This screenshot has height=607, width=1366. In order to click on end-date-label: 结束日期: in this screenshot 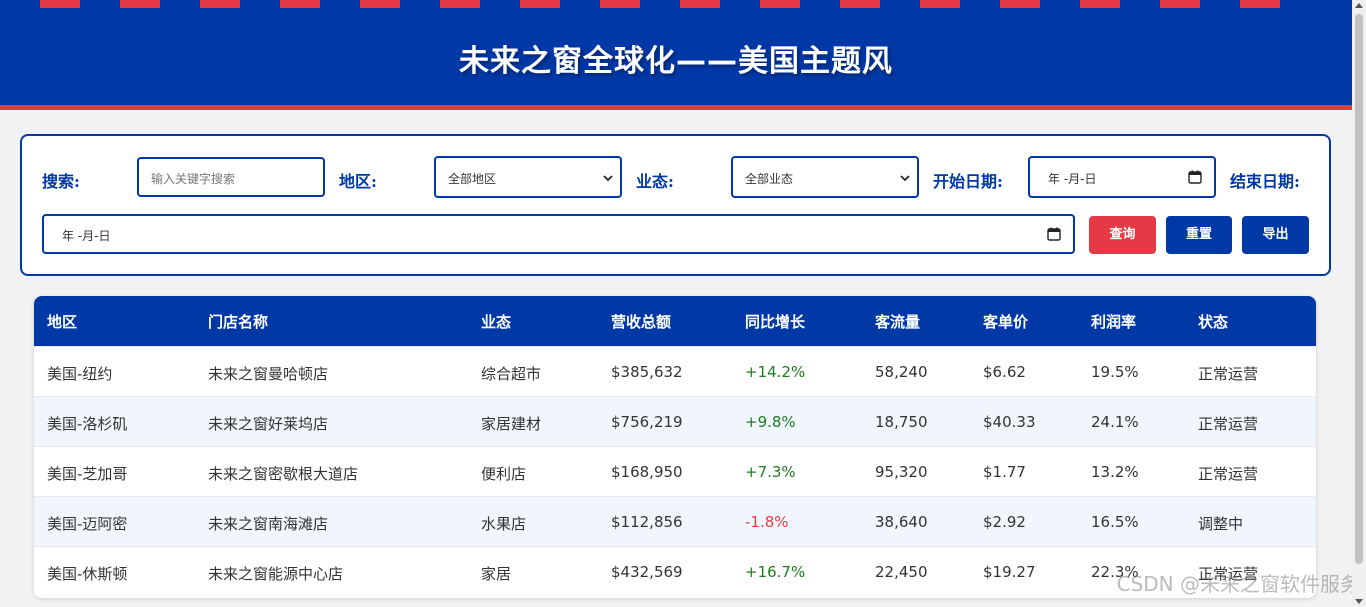, I will do `click(1265, 181)`.